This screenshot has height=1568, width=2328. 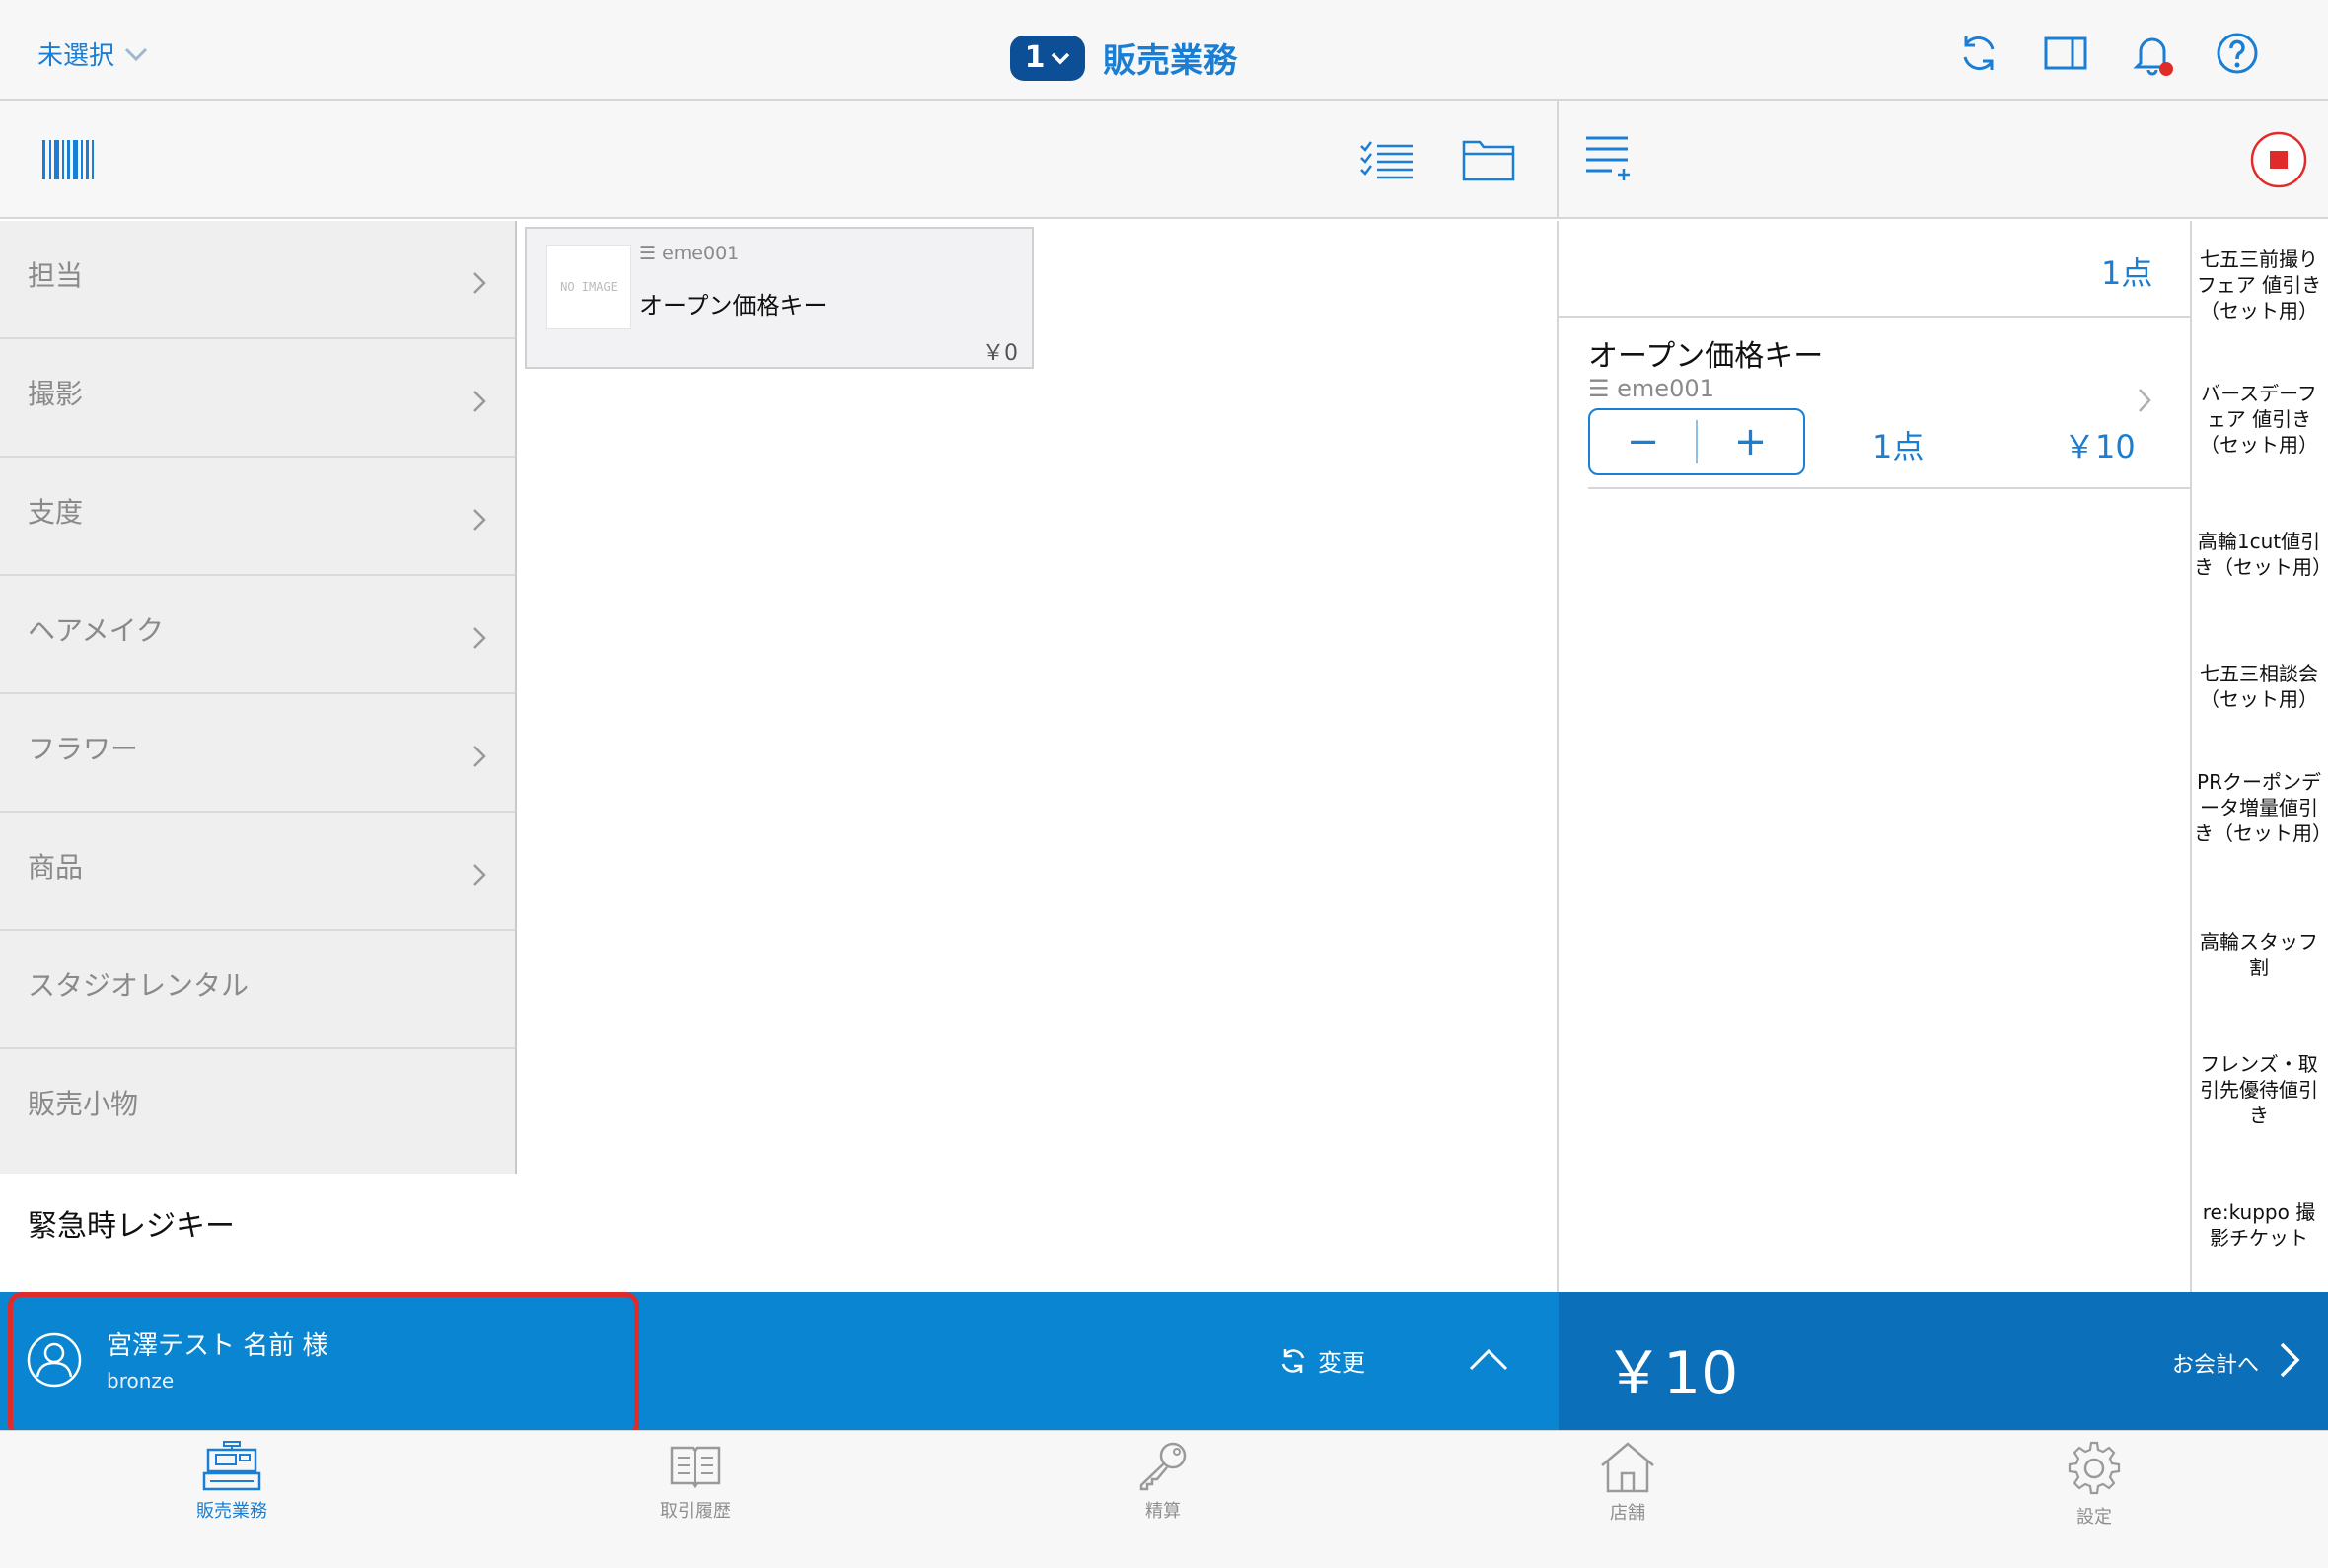 I want to click on product-image-placeholder: NO IMAGE, so click(x=588, y=287).